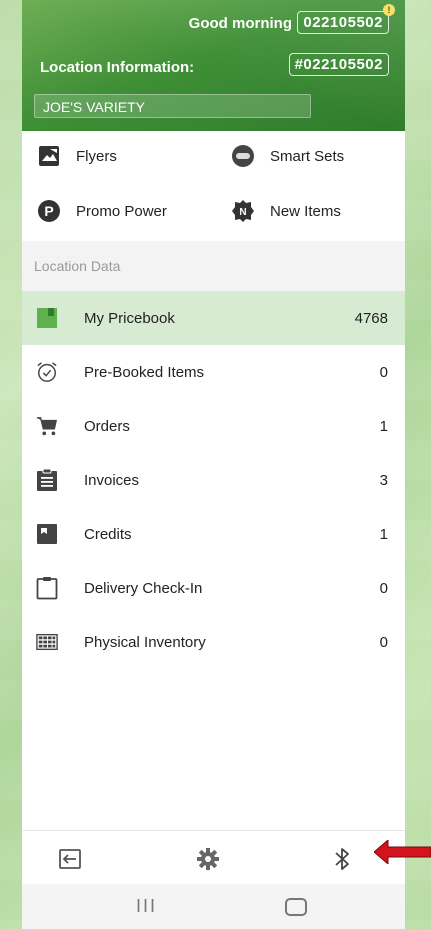 Image resolution: width=431 pixels, height=929 pixels. I want to click on svg-text: P, so click(48, 211).